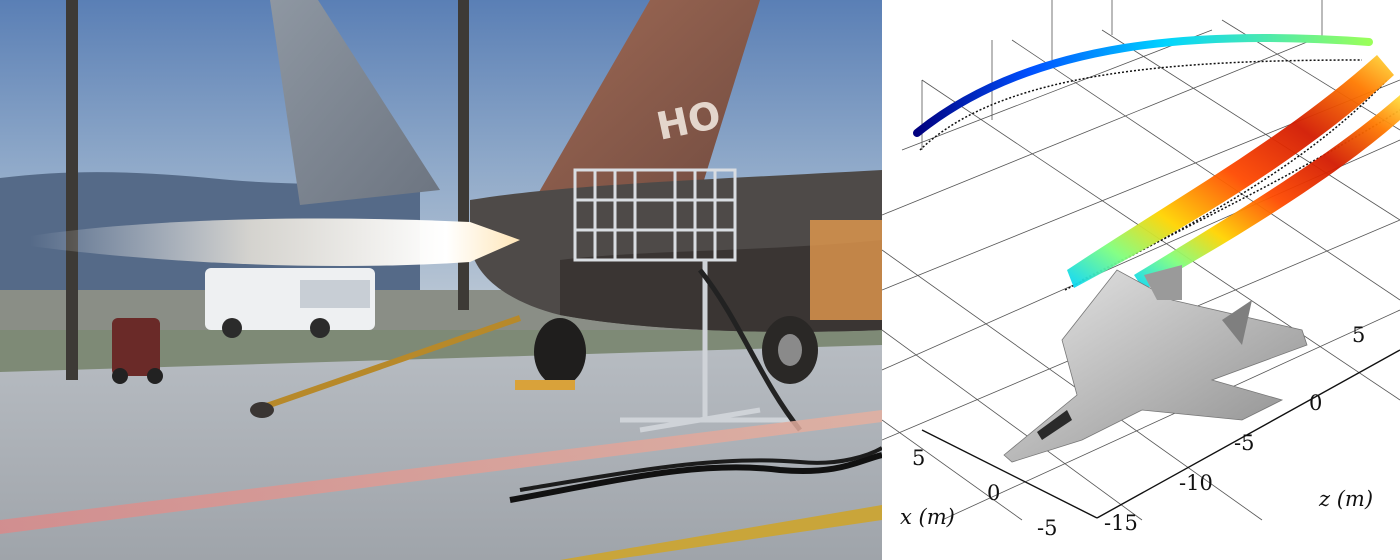  Describe the element at coordinates (1196, 483) in the screenshot. I see `z-tick: -10` at that location.